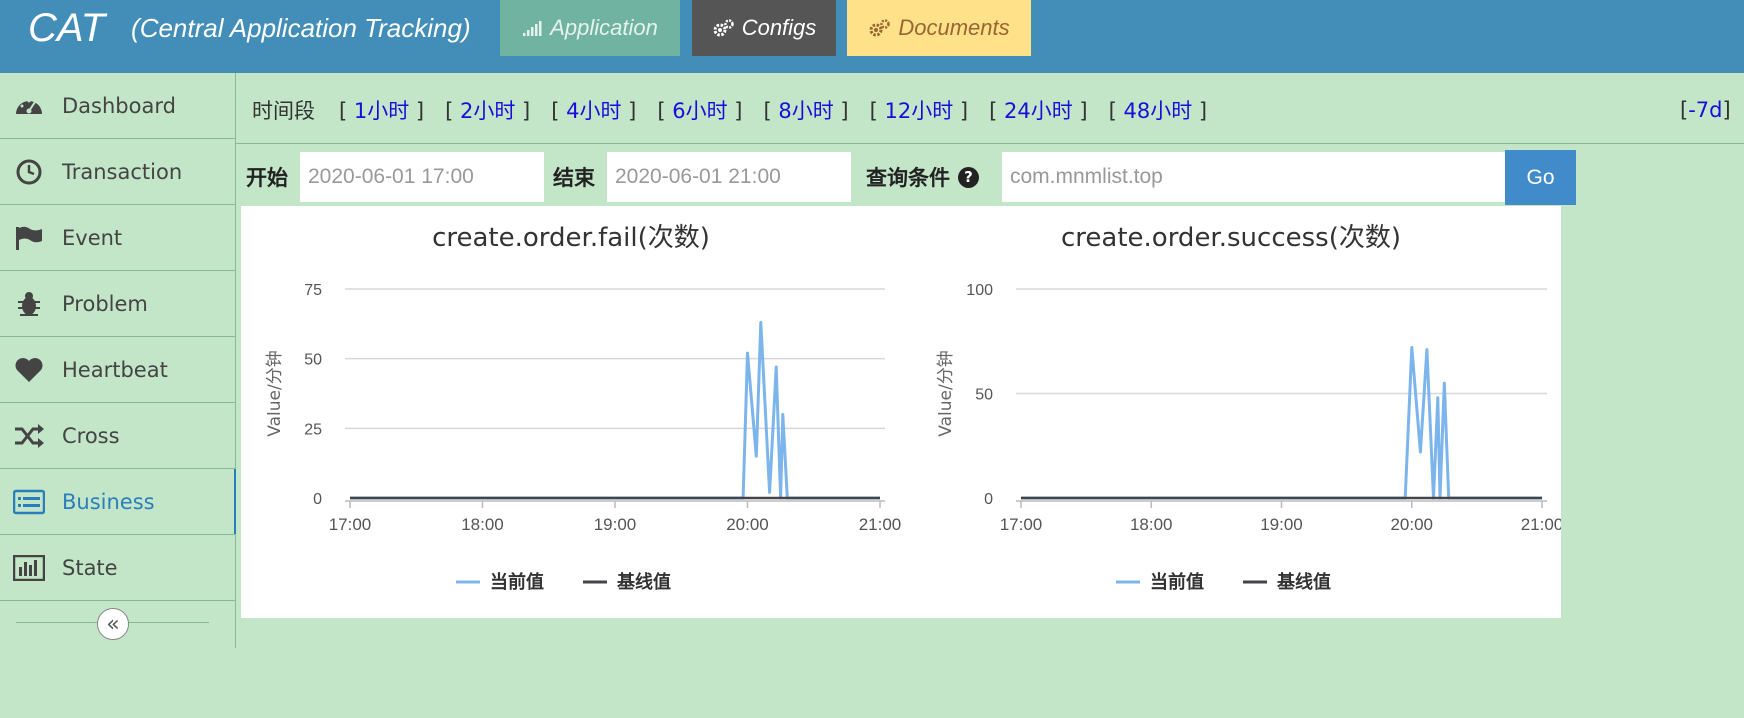 The height and width of the screenshot is (718, 1744). What do you see at coordinates (779, 27) in the screenshot?
I see `nav-configs-label: Configs` at bounding box center [779, 27].